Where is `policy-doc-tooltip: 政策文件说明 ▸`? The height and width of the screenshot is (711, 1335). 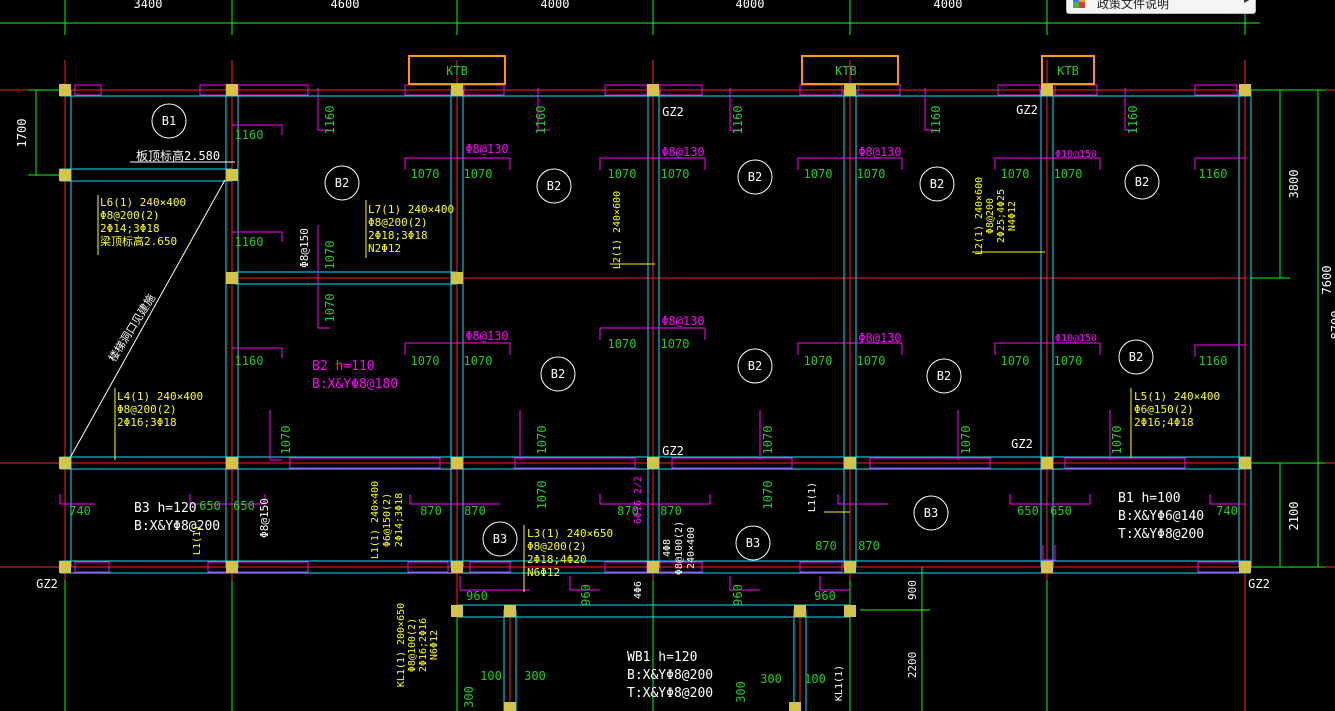 policy-doc-tooltip: 政策文件说明 ▸ is located at coordinates (1161, 7).